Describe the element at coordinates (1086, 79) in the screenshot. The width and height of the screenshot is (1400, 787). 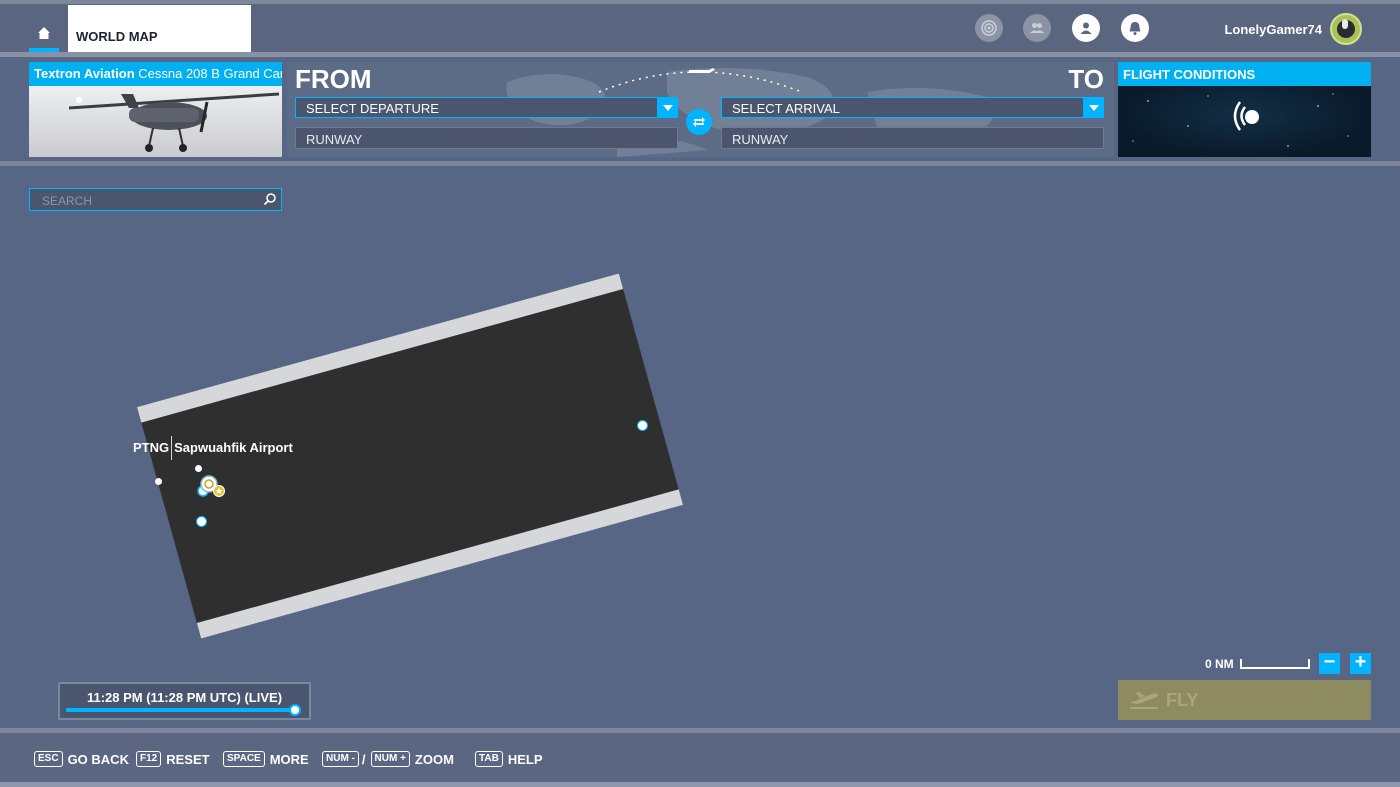
I see `to-label: TO` at that location.